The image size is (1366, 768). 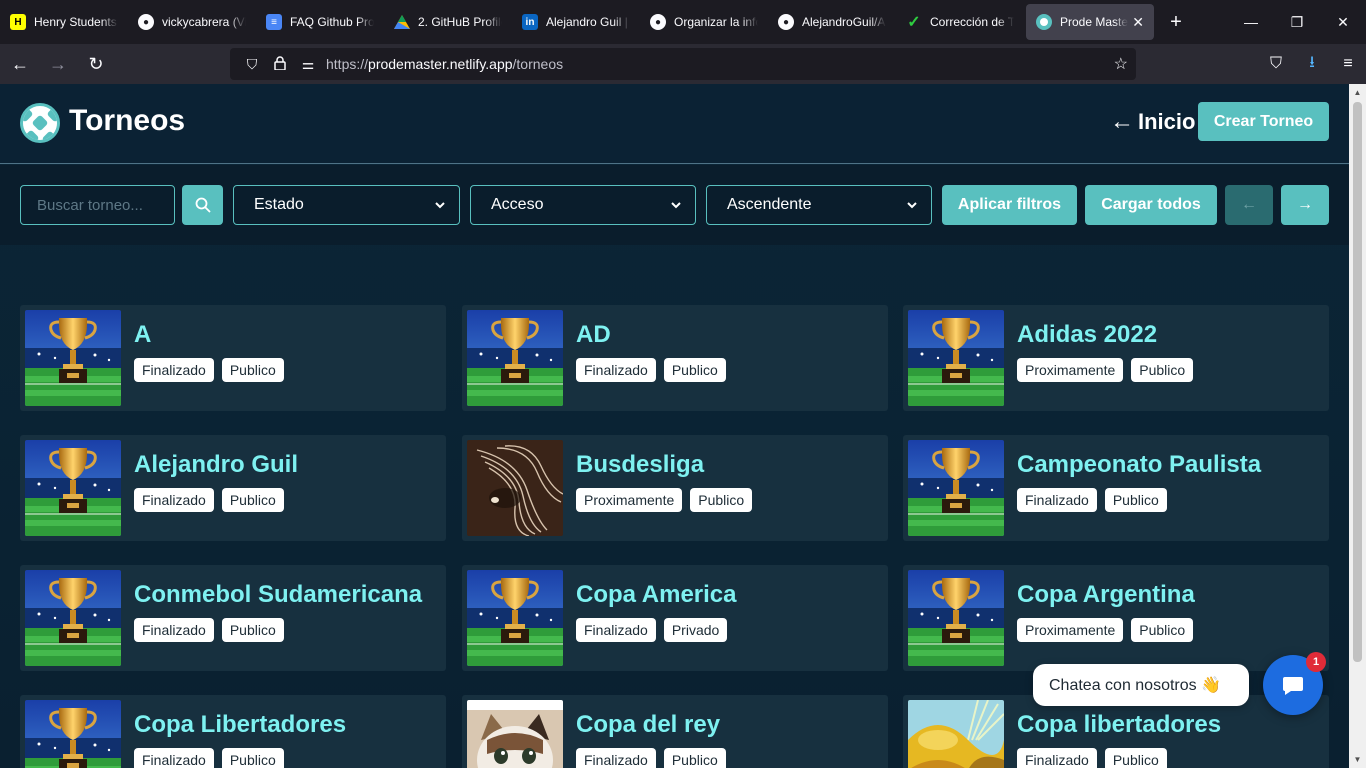 What do you see at coordinates (587, 22) in the screenshot?
I see `tab-label: Alejandro Guil |` at bounding box center [587, 22].